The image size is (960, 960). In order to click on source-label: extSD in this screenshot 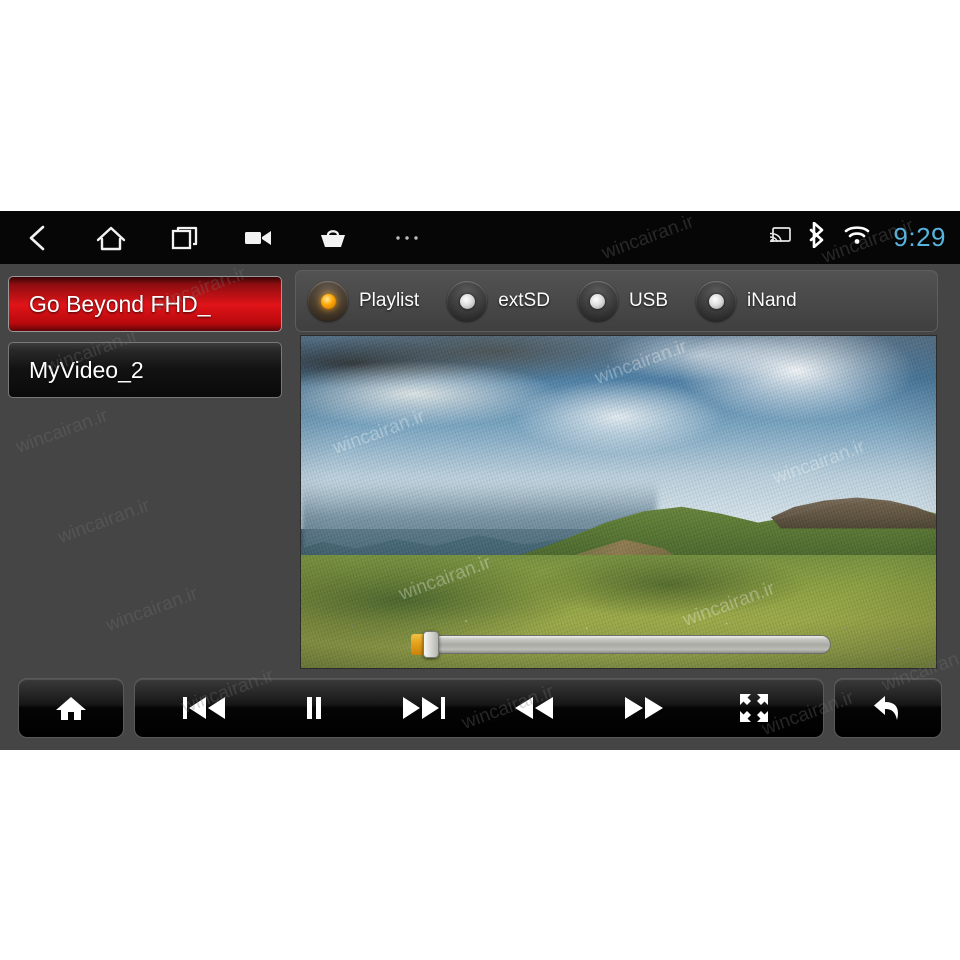, I will do `click(524, 300)`.